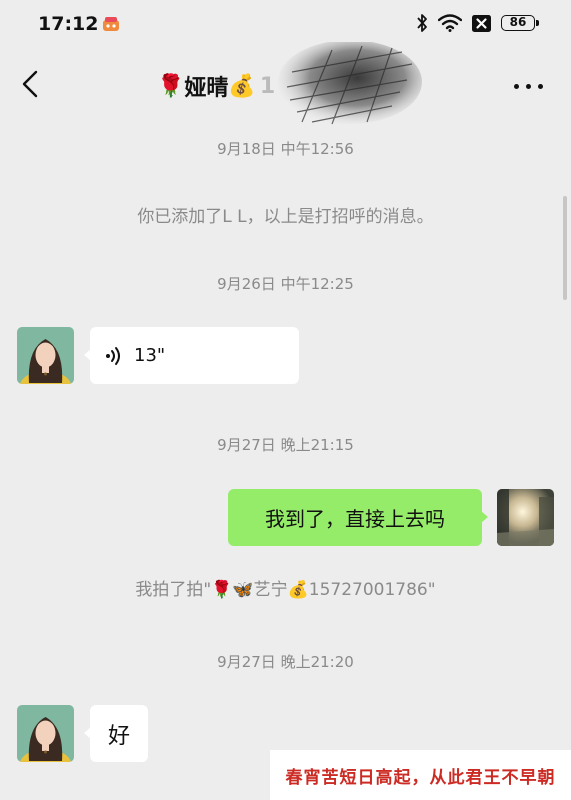 This screenshot has height=800, width=571. I want to click on pat-suffix: 15727001786", so click(372, 590).